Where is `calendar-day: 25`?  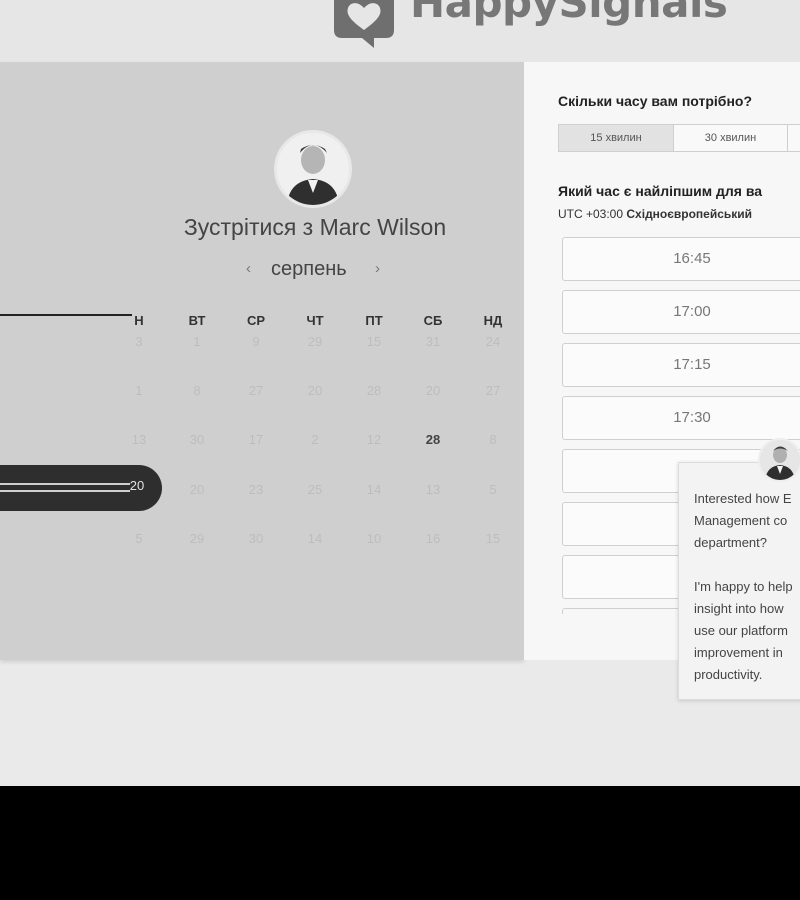
calendar-day: 25 is located at coordinates (315, 489).